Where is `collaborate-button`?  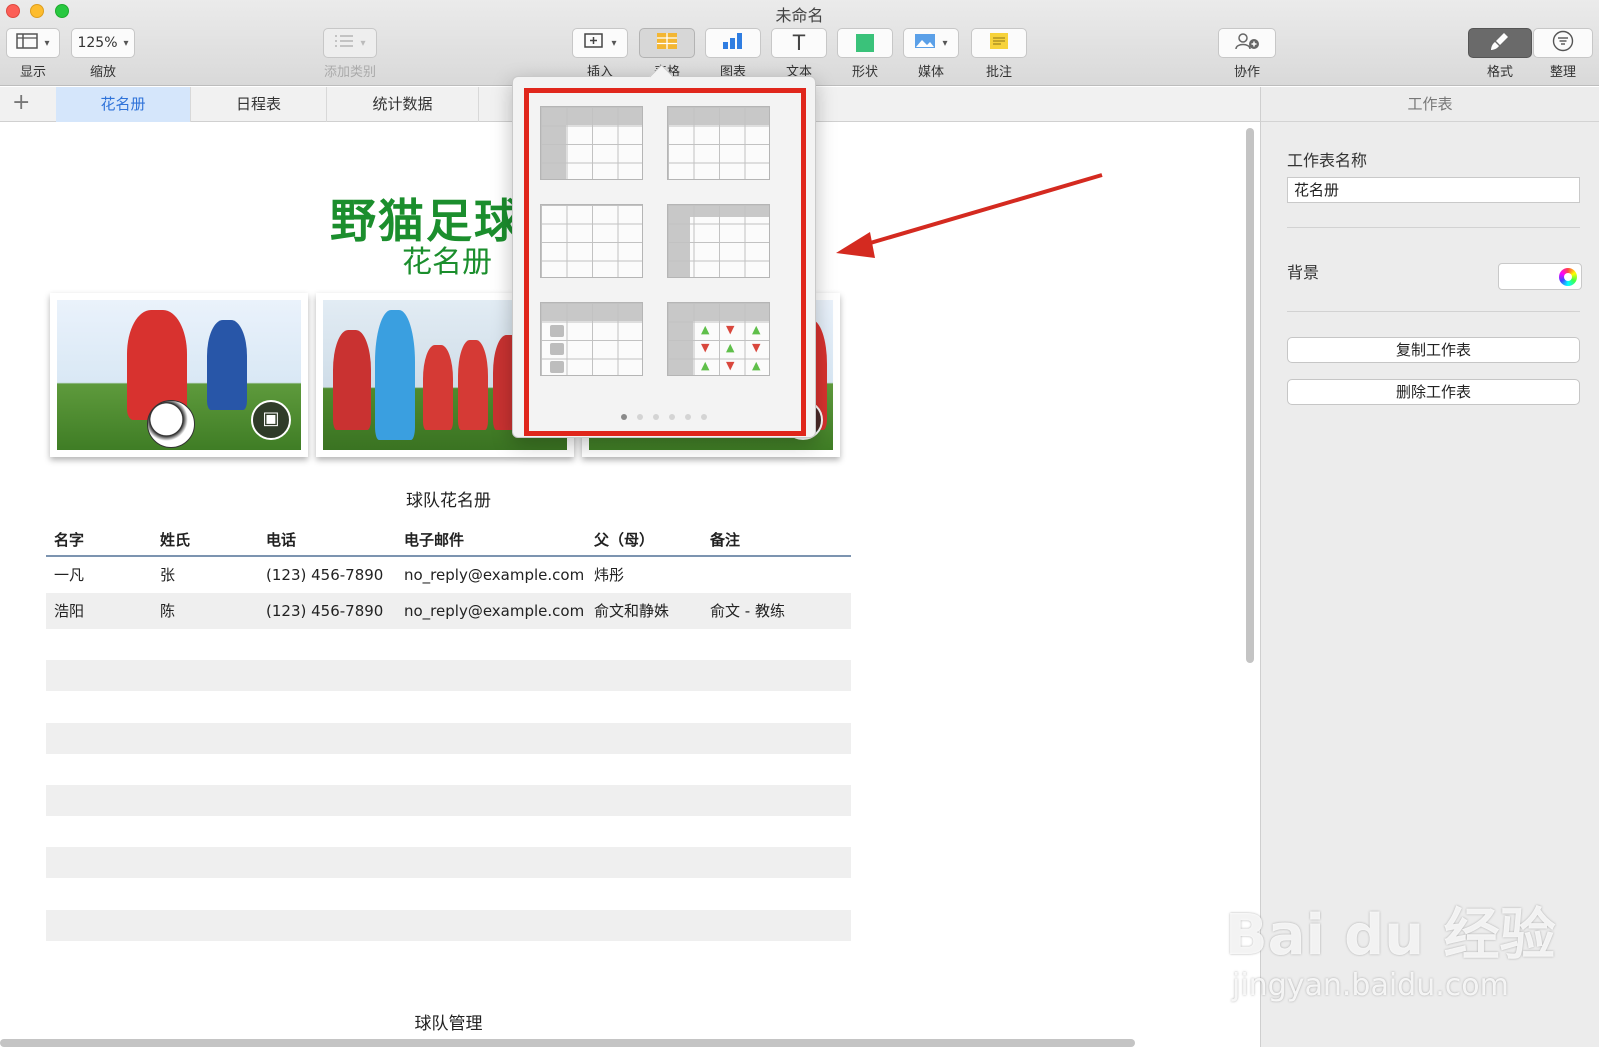
collaborate-button is located at coordinates (1247, 43).